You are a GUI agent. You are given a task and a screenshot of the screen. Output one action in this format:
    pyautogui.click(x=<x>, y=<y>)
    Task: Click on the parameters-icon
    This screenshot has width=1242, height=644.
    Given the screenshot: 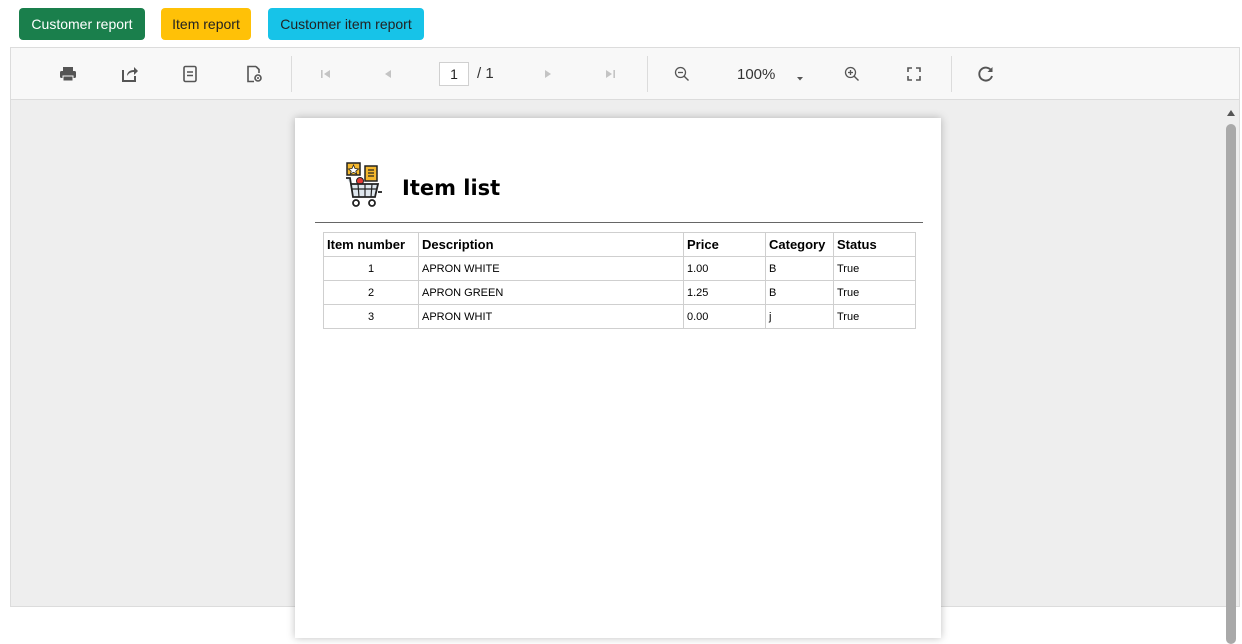 What is the action you would take?
    pyautogui.click(x=254, y=74)
    